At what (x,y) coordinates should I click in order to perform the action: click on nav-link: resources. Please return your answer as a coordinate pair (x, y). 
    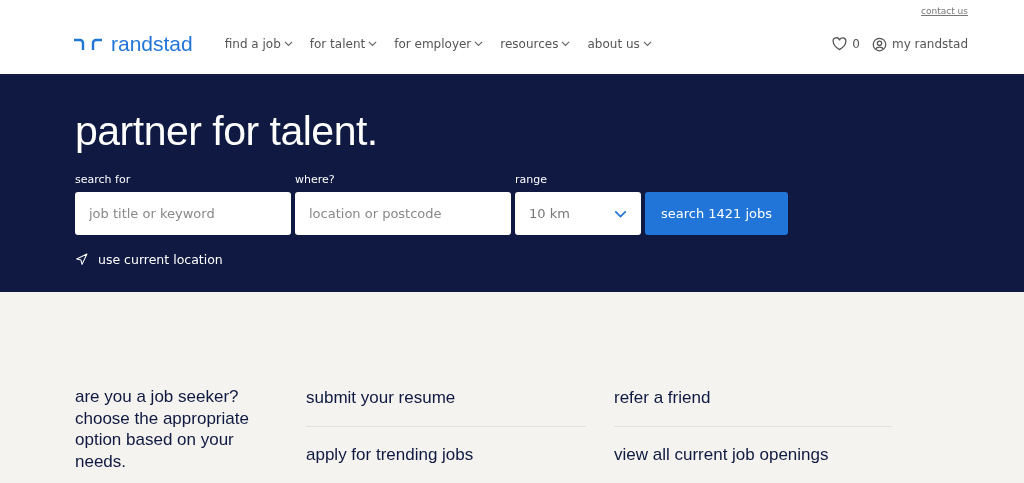
    Looking at the image, I should click on (535, 44).